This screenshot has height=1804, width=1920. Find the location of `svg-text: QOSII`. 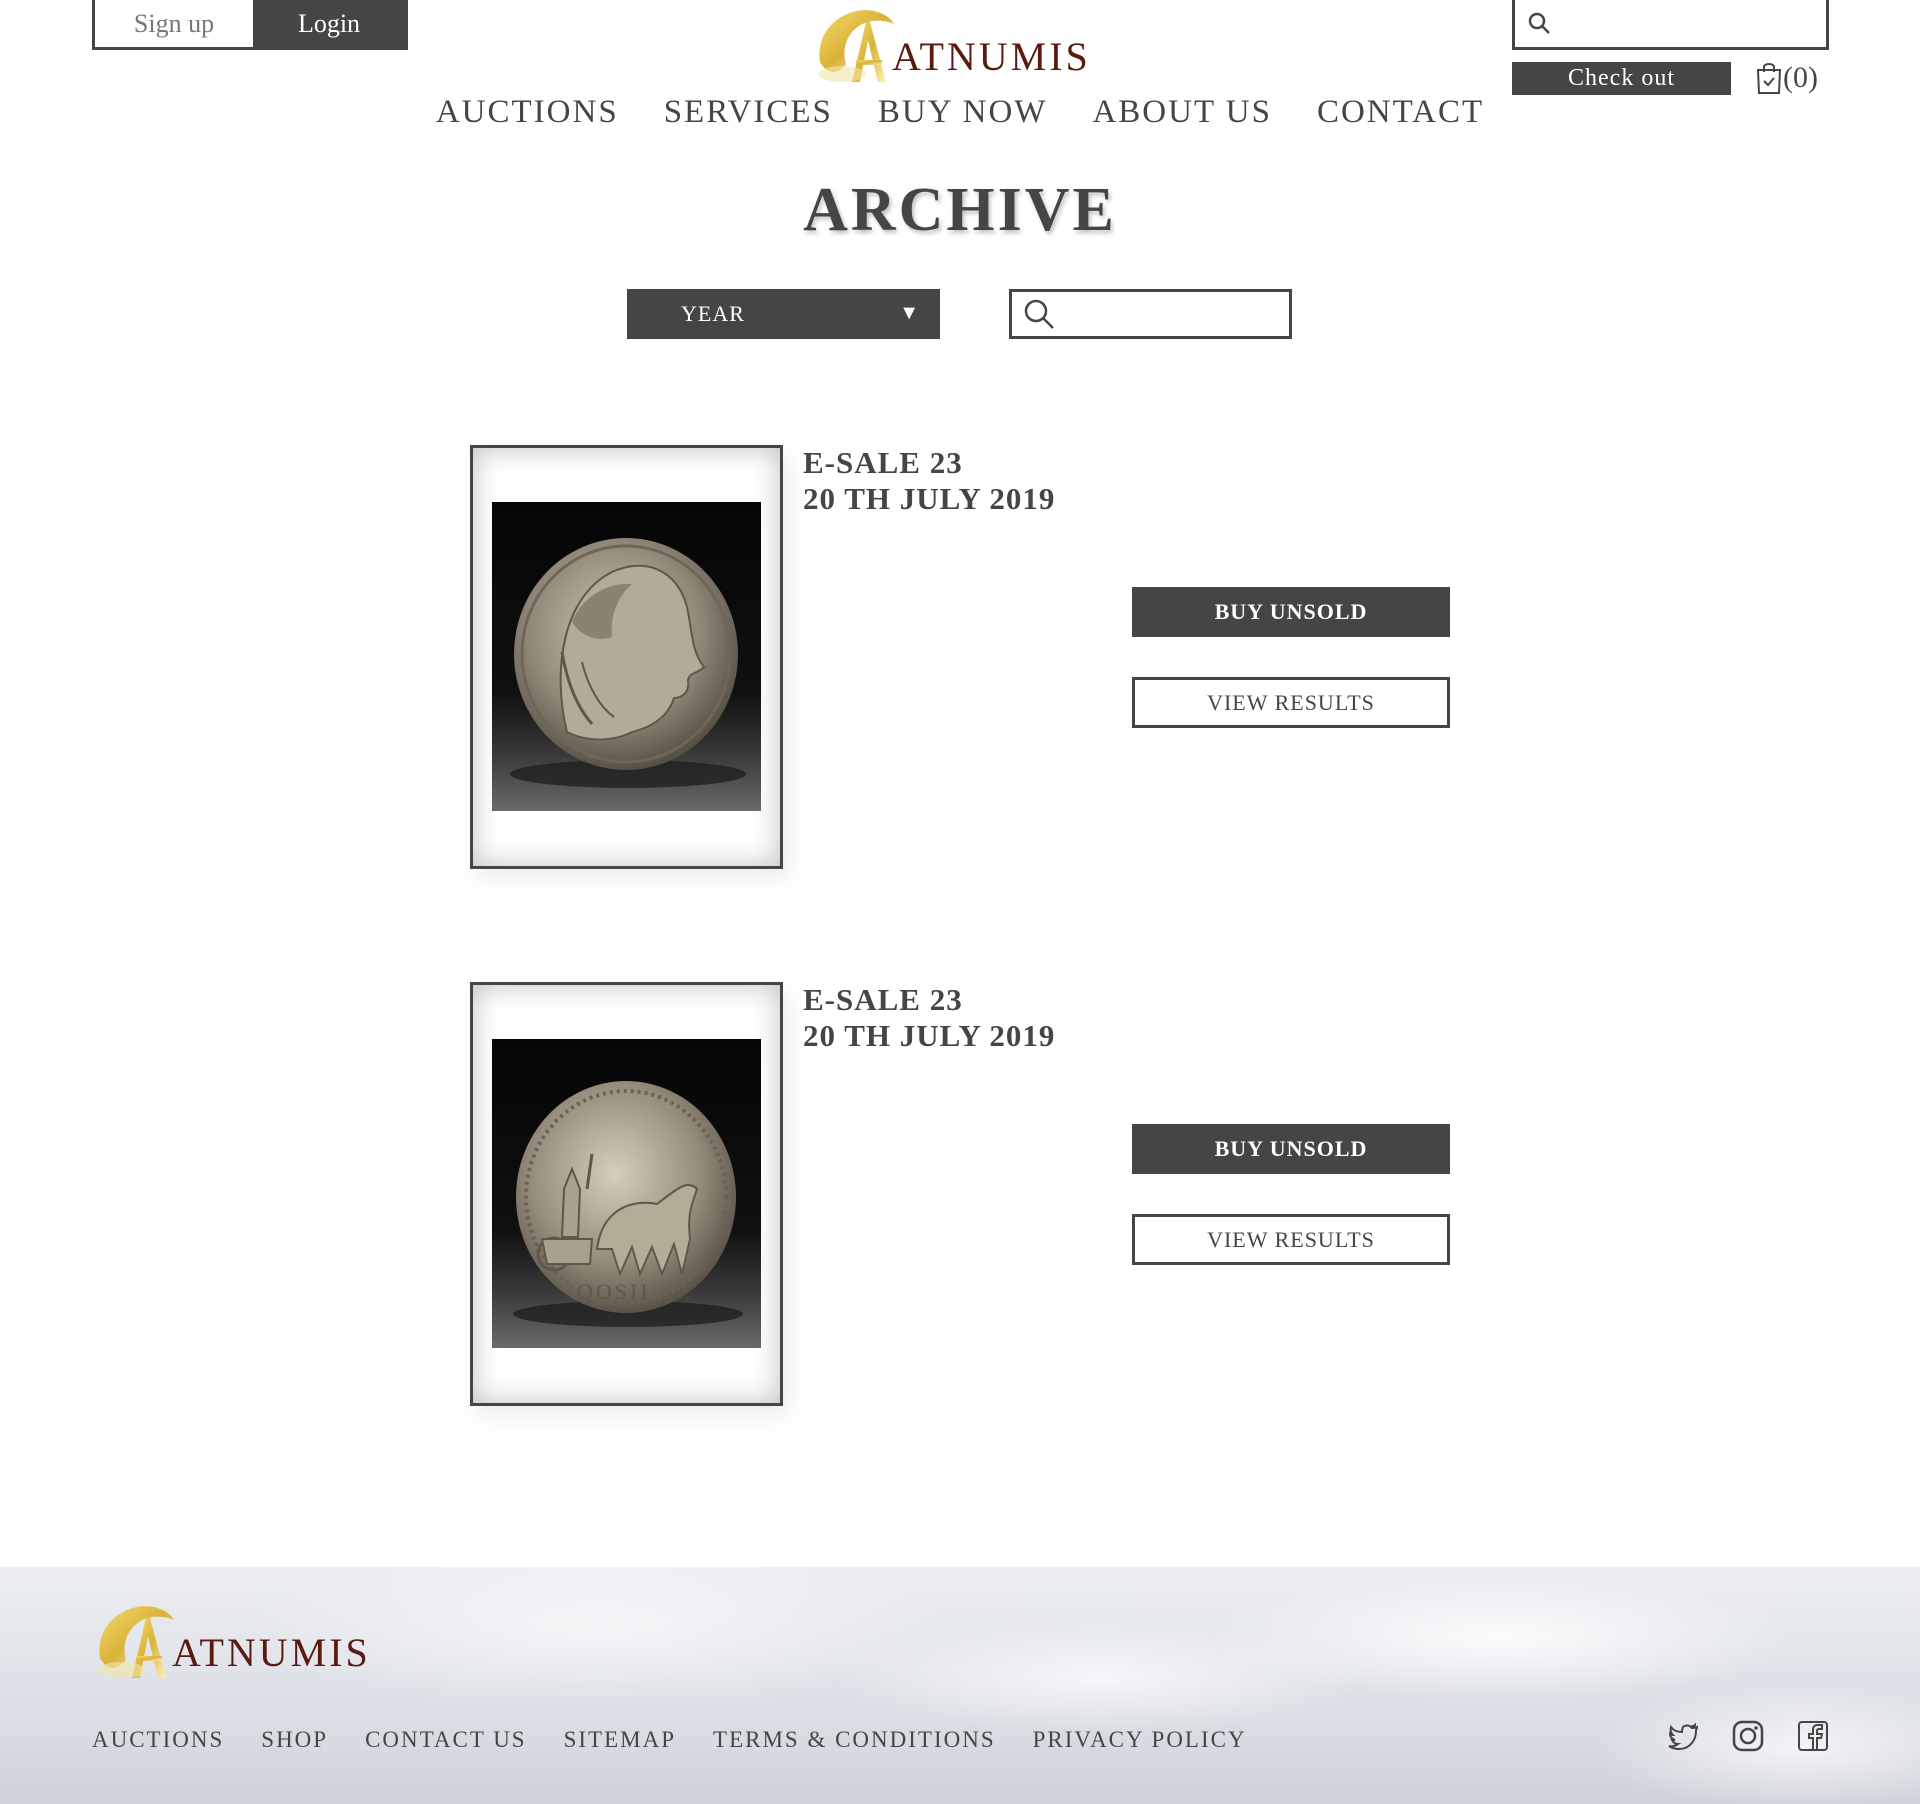

svg-text: QOSII is located at coordinates (614, 1291).